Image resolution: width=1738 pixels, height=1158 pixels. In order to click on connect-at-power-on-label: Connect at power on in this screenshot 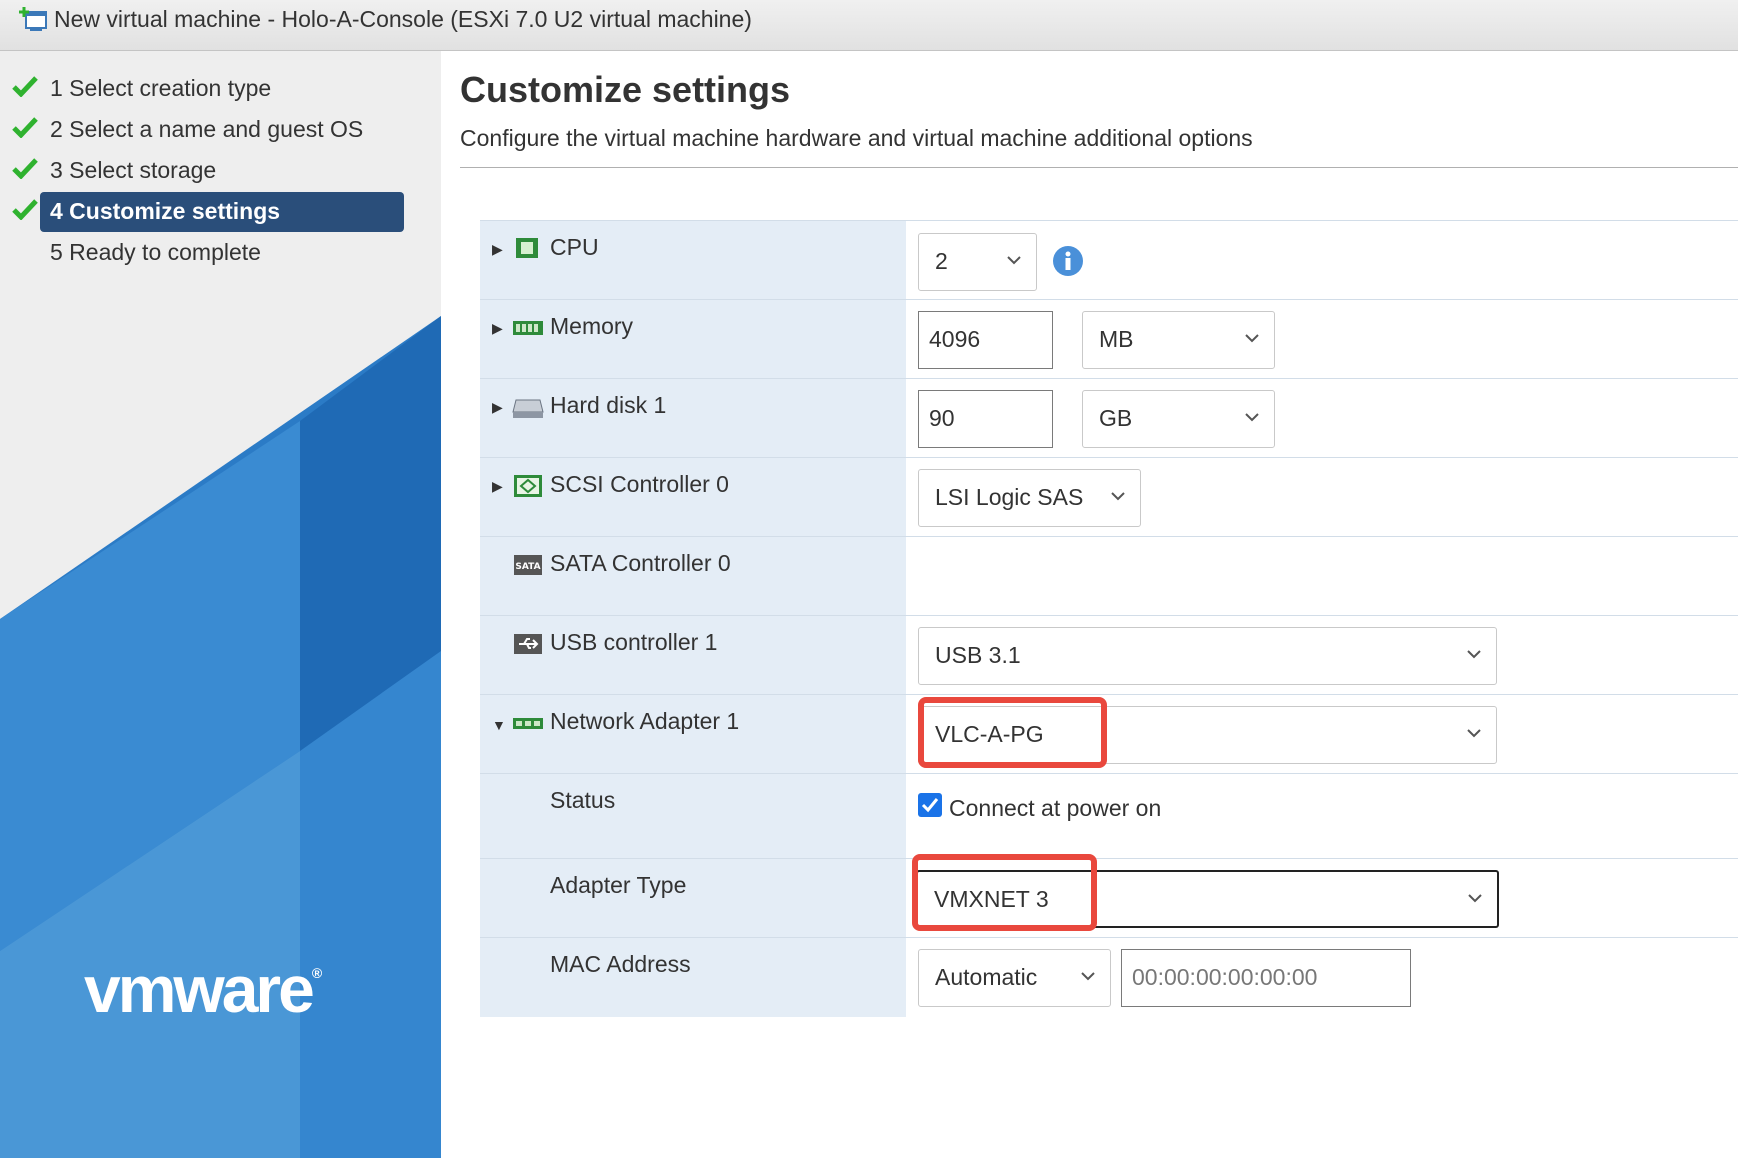, I will do `click(1055, 808)`.